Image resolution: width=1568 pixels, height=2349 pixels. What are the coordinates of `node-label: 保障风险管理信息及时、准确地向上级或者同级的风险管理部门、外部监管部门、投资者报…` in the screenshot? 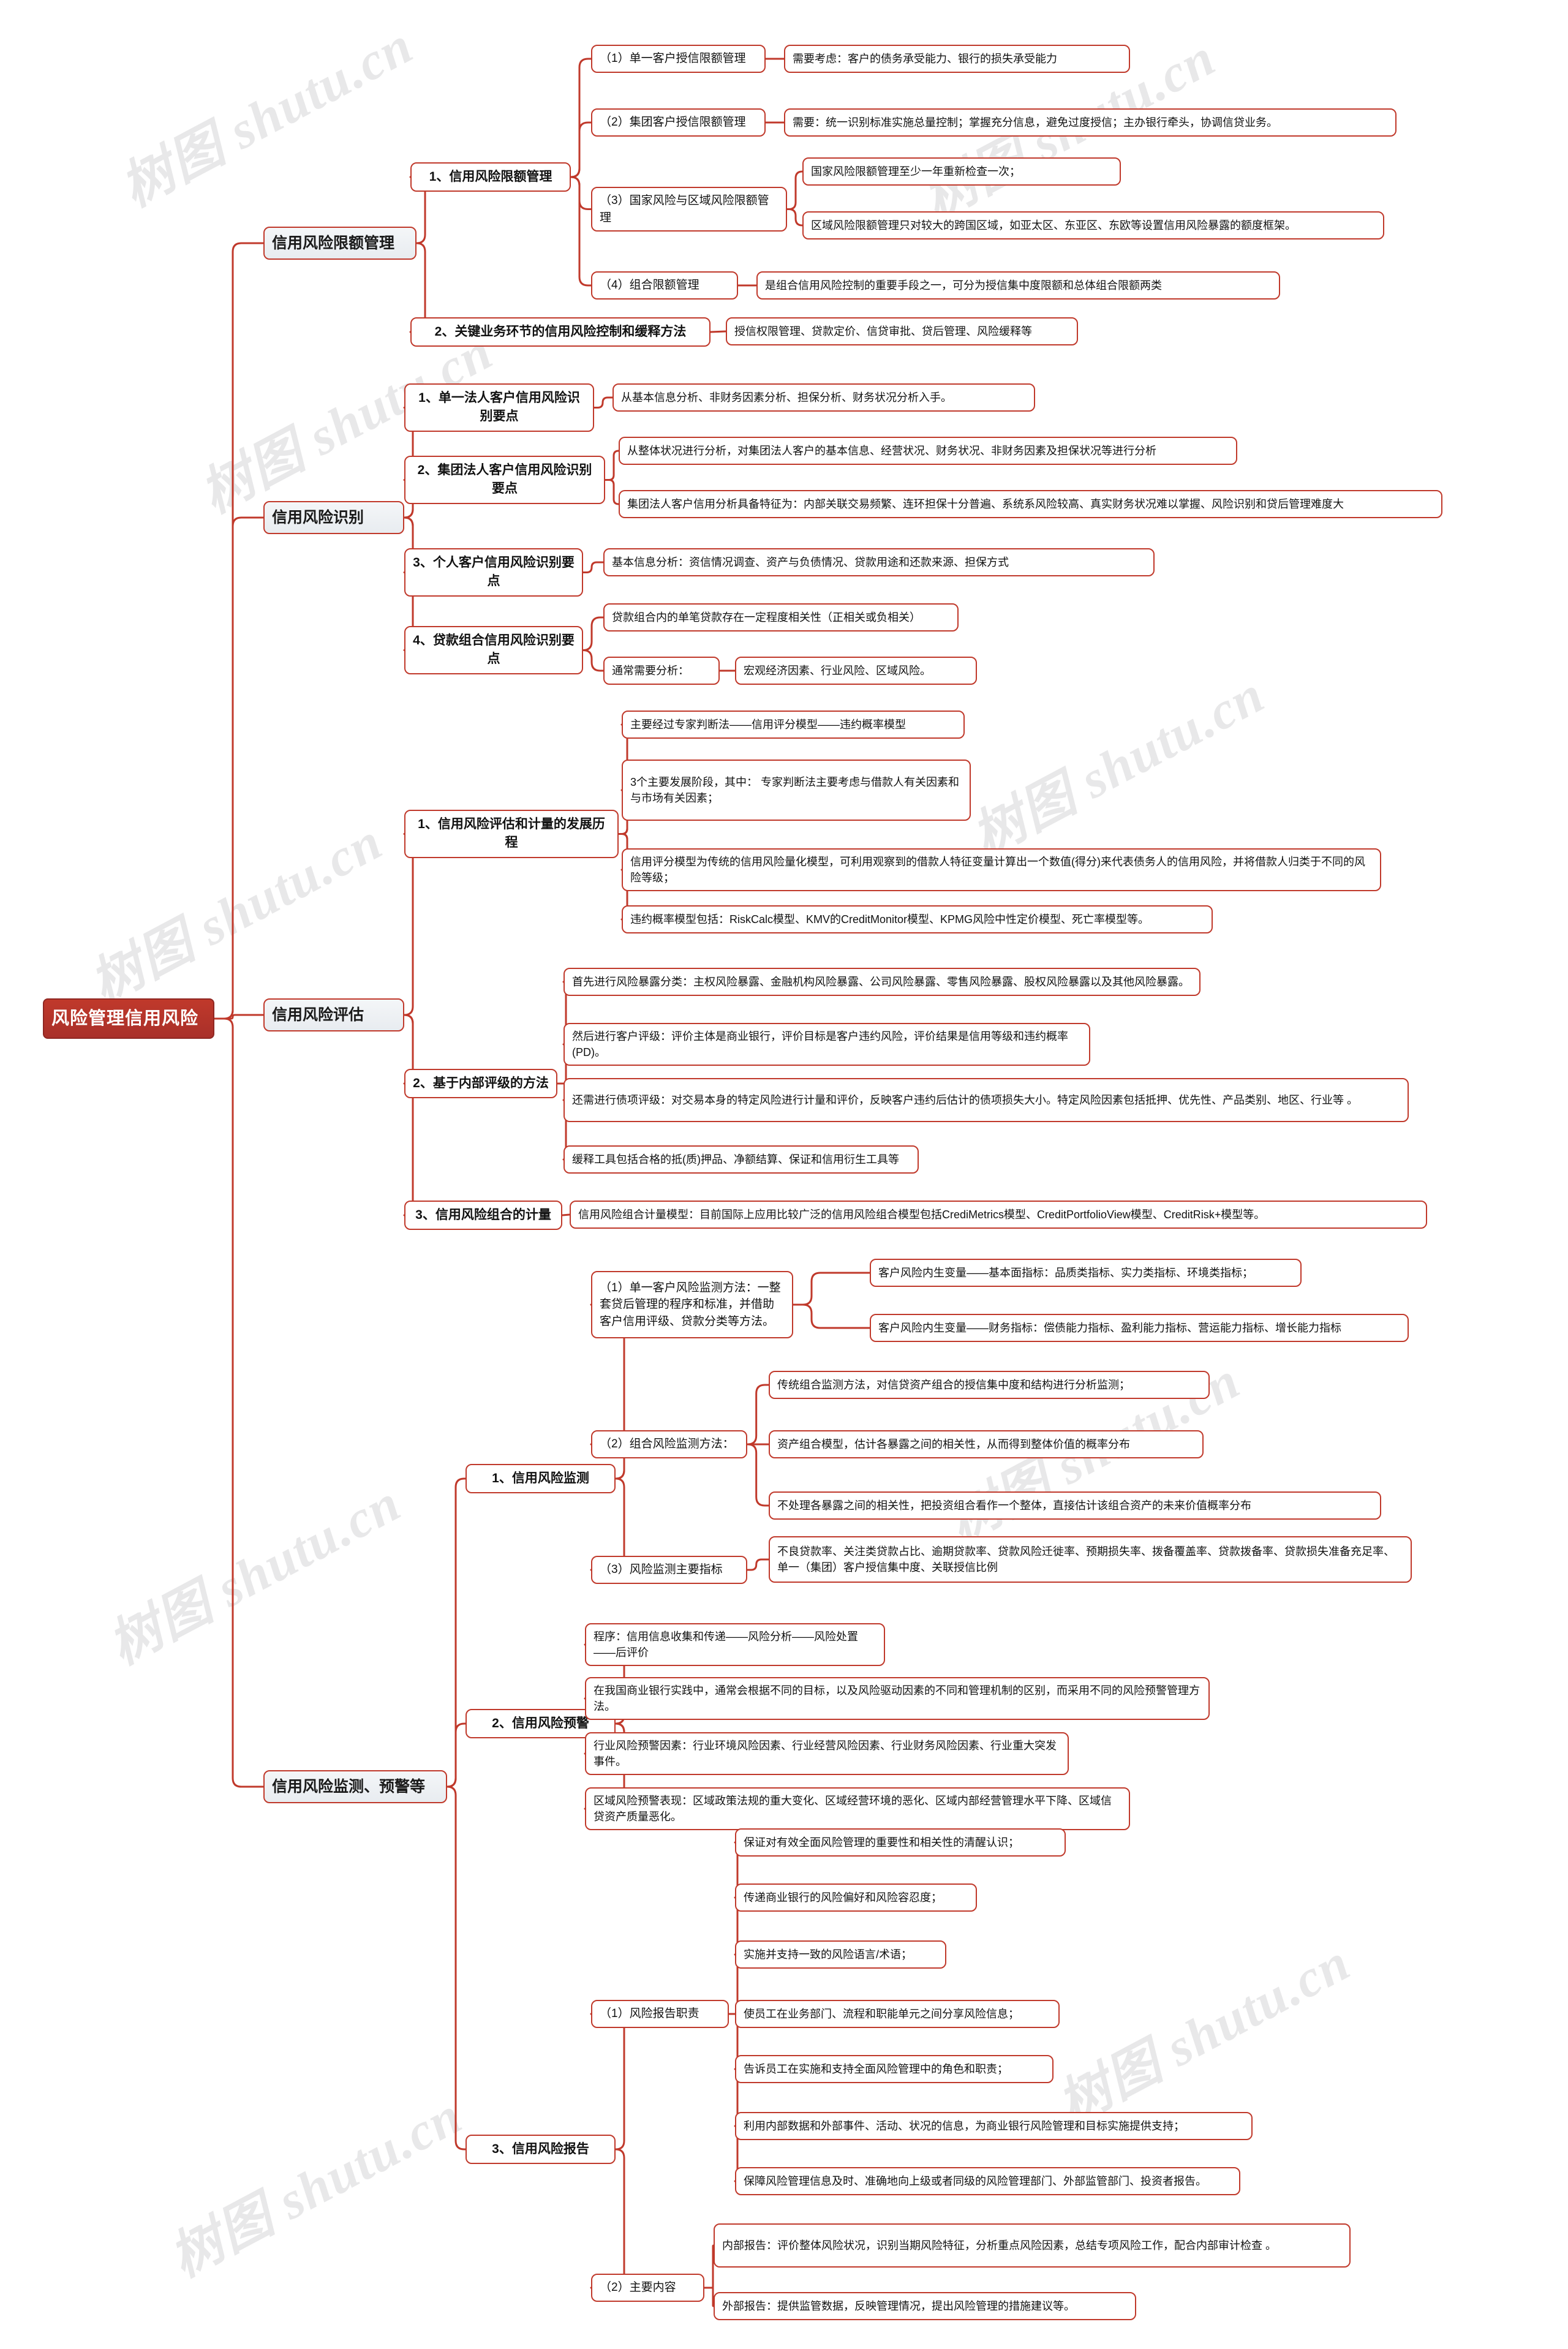 It's located at (976, 2180).